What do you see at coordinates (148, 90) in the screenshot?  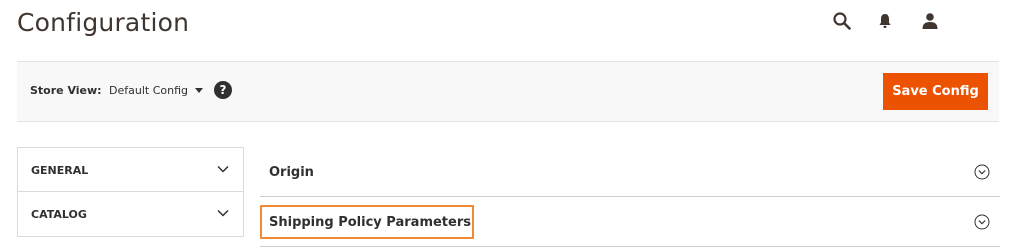 I see `store-view-value: Default Config` at bounding box center [148, 90].